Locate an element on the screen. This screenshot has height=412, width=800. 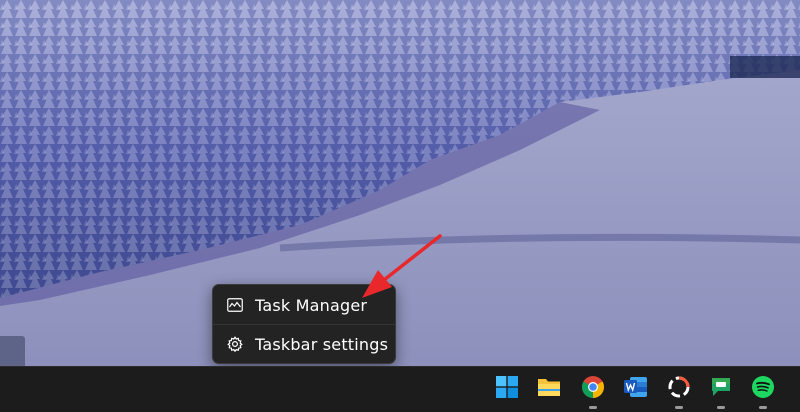
windows-start-icon is located at coordinates (507, 389).